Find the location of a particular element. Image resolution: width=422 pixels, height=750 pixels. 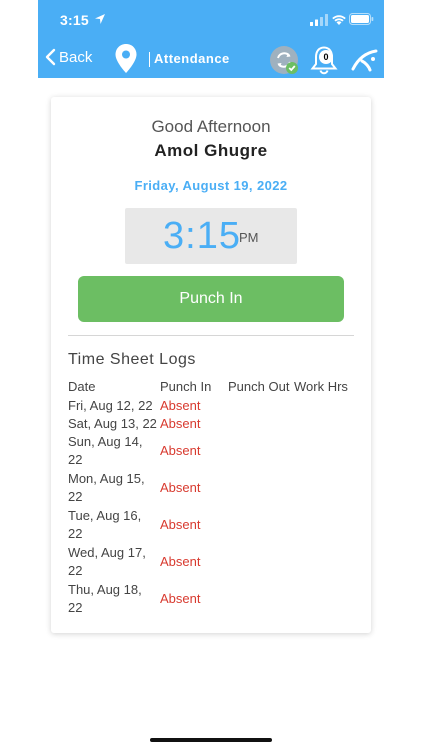

nav-bar: Back Attendance 0 is located at coordinates (211, 59).